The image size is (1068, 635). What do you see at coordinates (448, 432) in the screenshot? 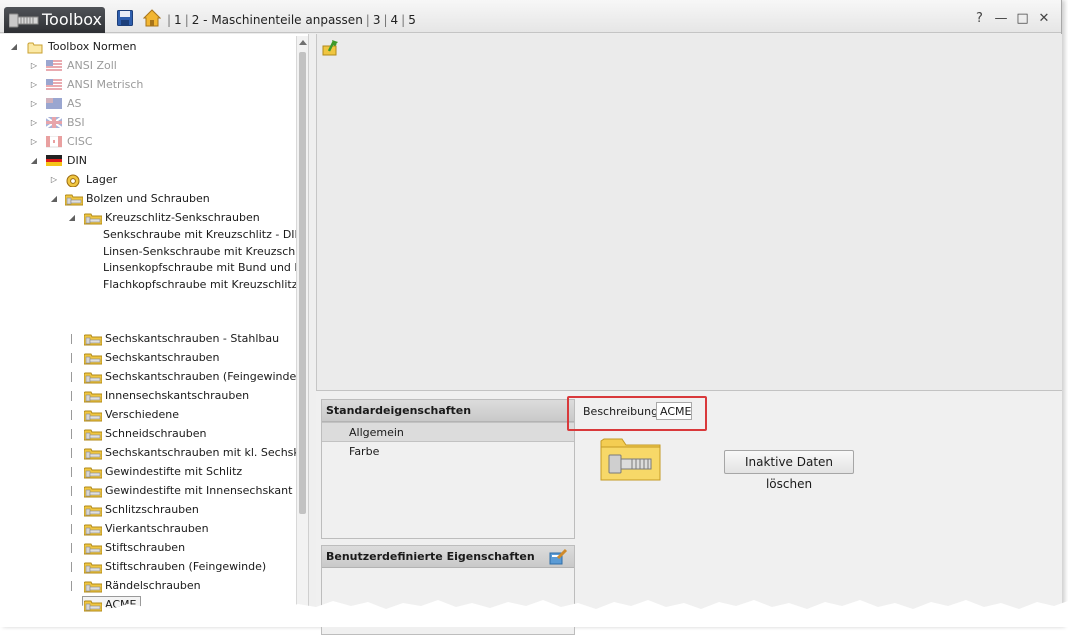
I see `prop-item-allgemein: Allgemein` at bounding box center [448, 432].